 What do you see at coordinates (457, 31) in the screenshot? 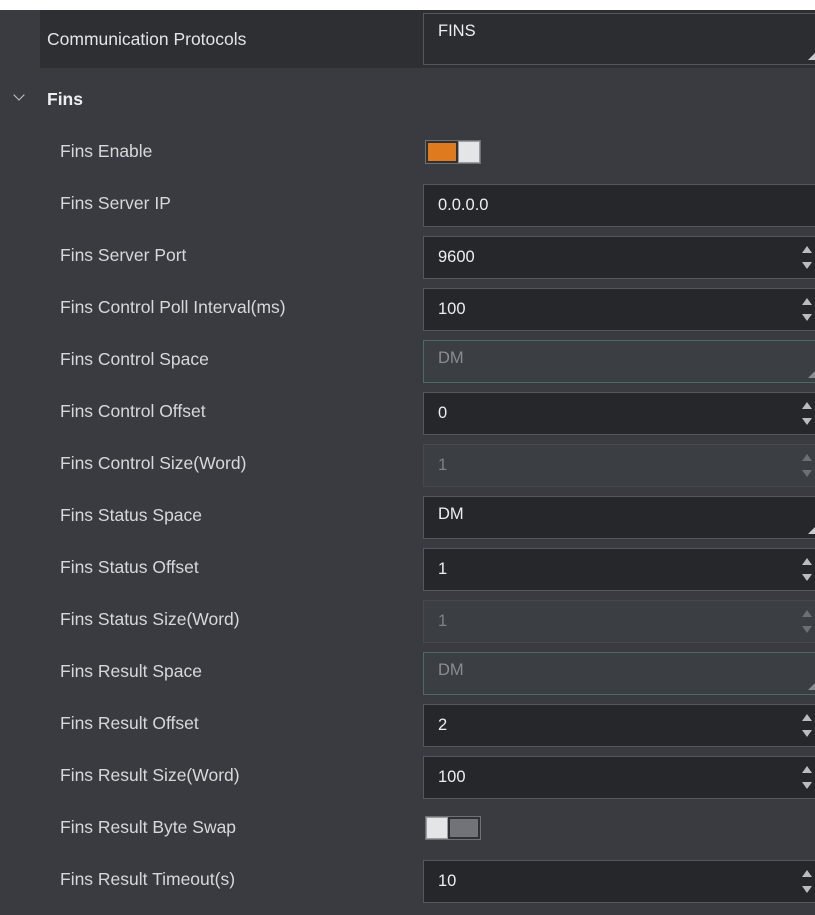
I see `communication-protocol-value: FINS` at bounding box center [457, 31].